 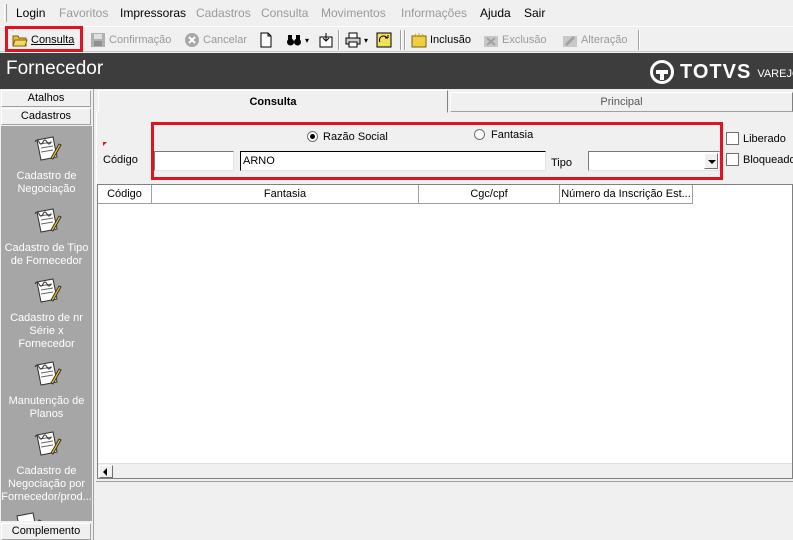 What do you see at coordinates (5, 13) in the screenshot?
I see `menu-grip` at bounding box center [5, 13].